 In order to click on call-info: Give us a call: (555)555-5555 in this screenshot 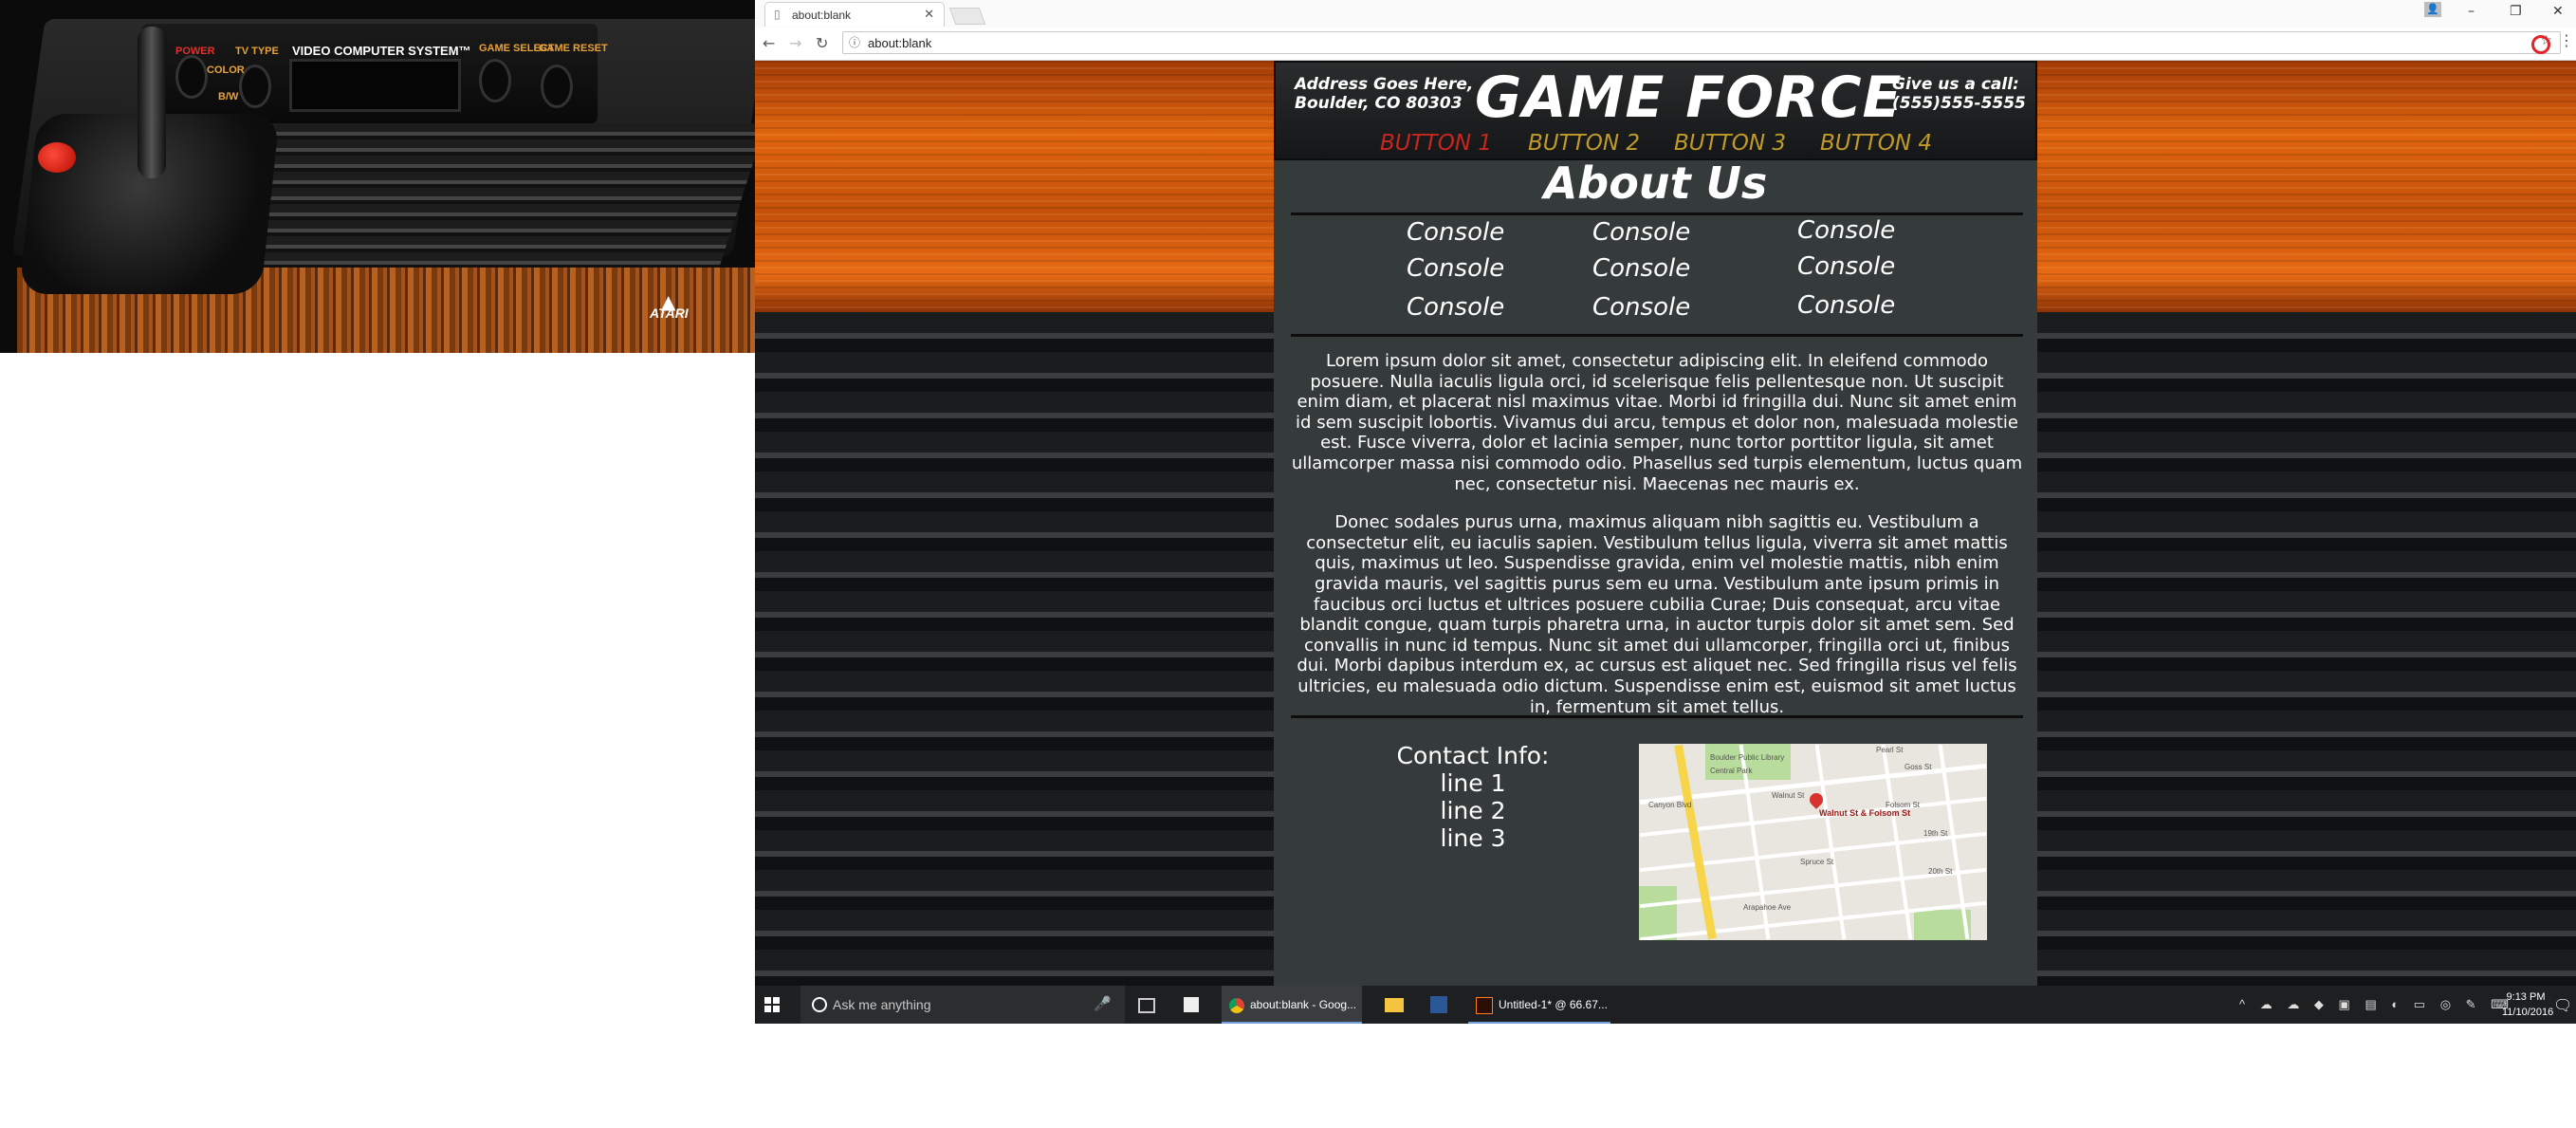, I will do `click(1959, 94)`.